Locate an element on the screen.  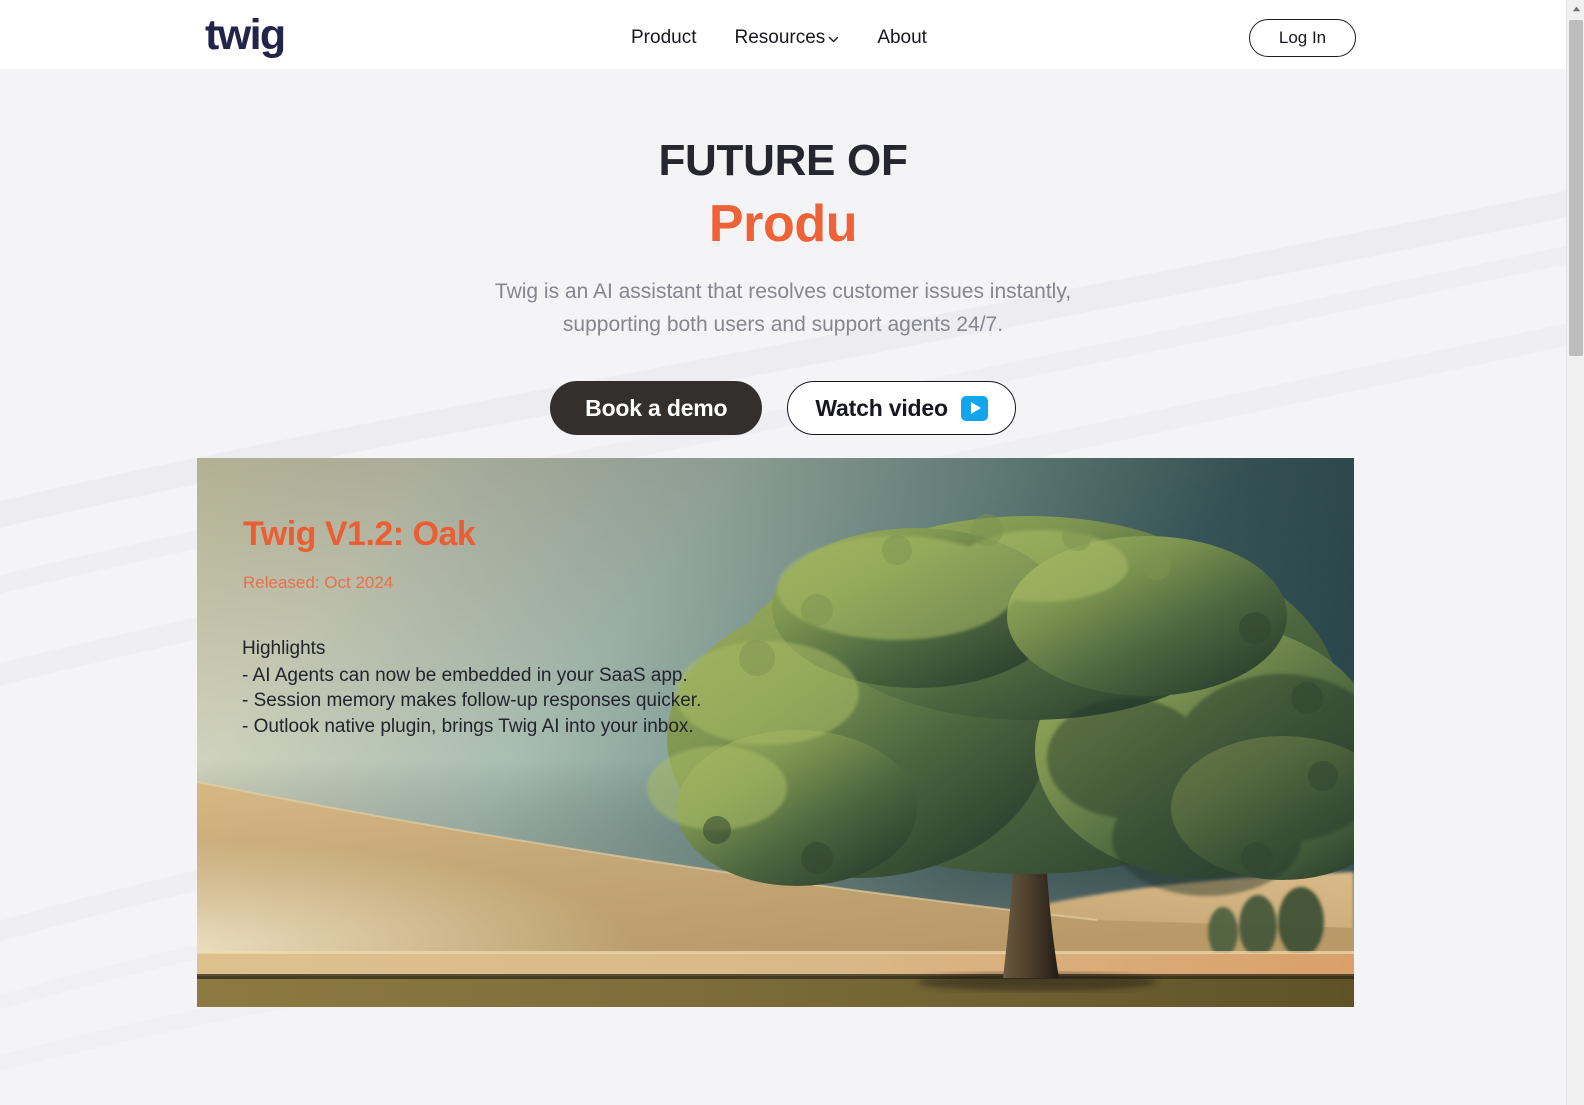
vertical-scroll-thumb is located at coordinates (1576, 188).